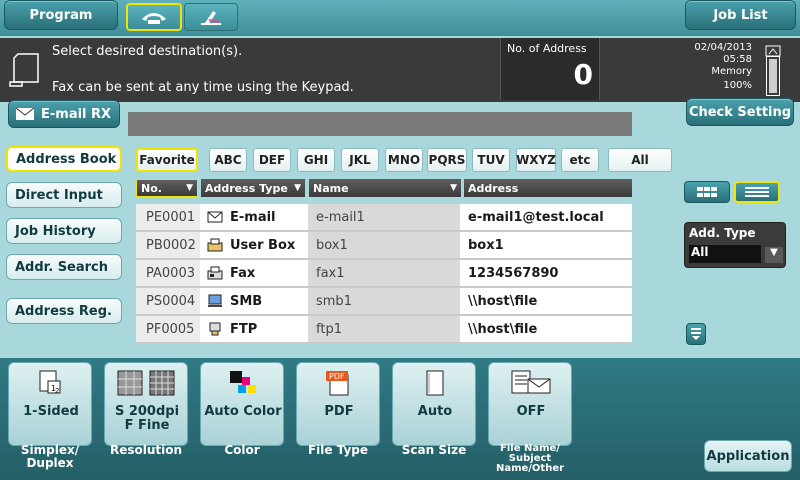 The height and width of the screenshot is (480, 800). I want to click on index-tab-all: All, so click(640, 160).